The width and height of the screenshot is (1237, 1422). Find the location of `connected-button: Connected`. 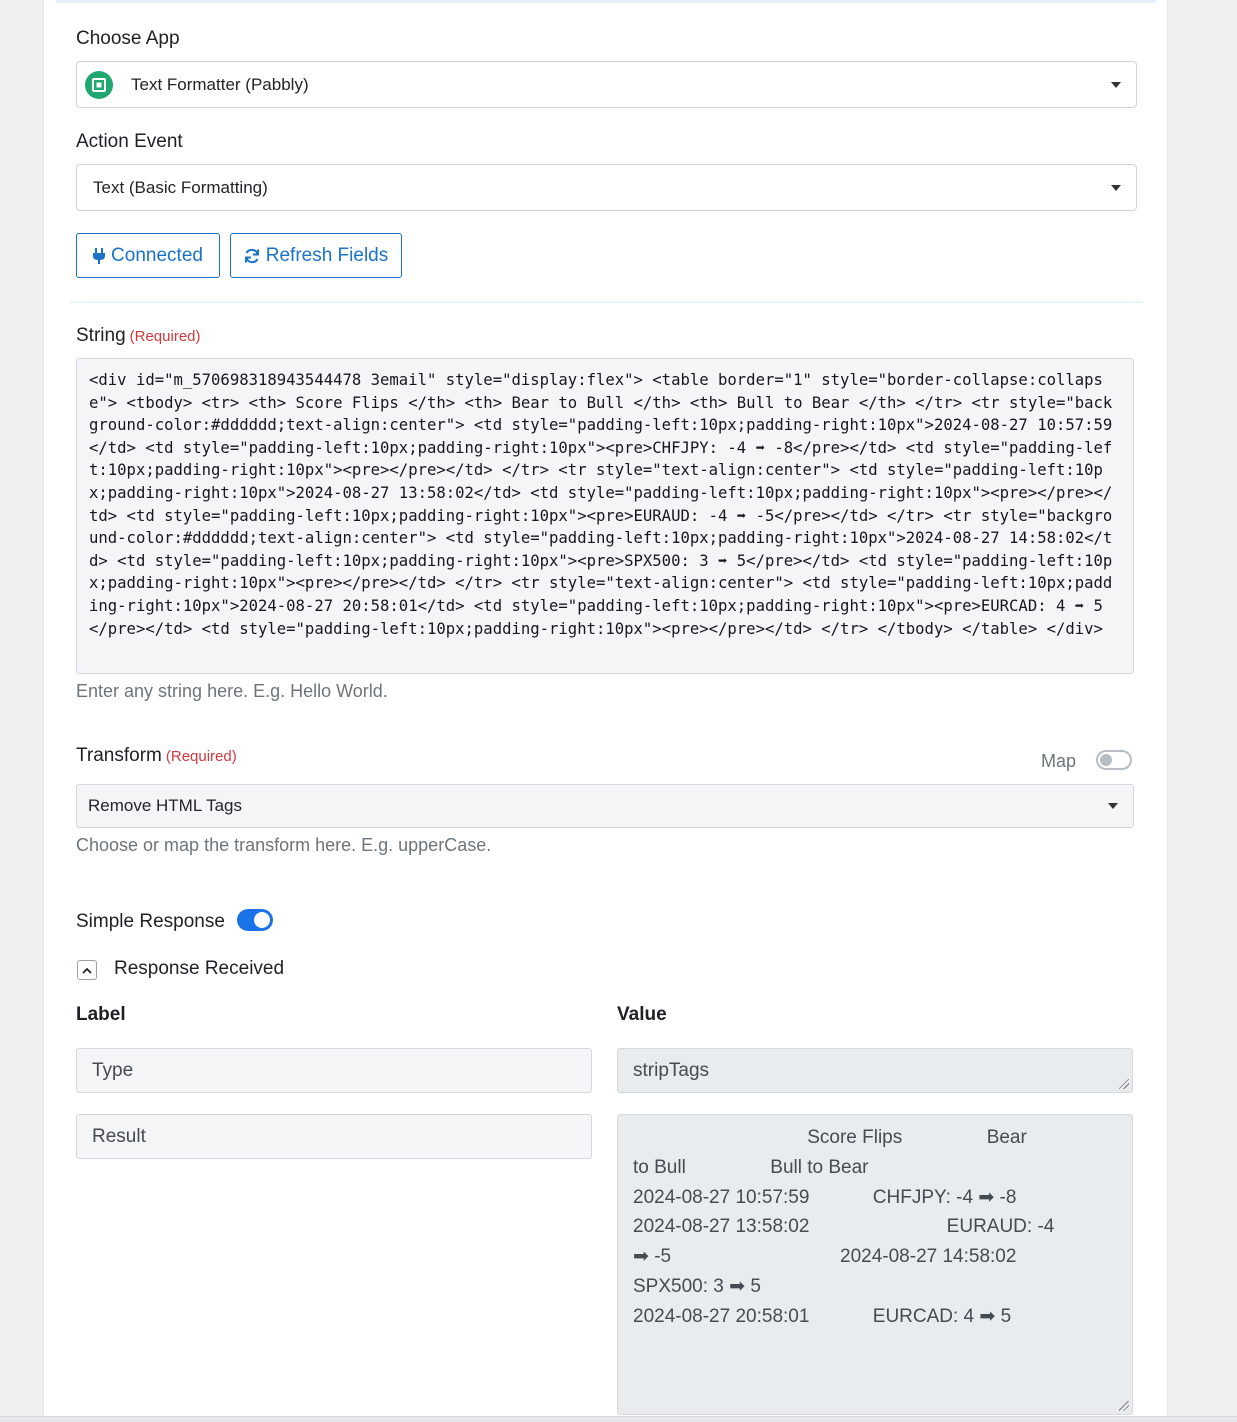

connected-button: Connected is located at coordinates (148, 255).